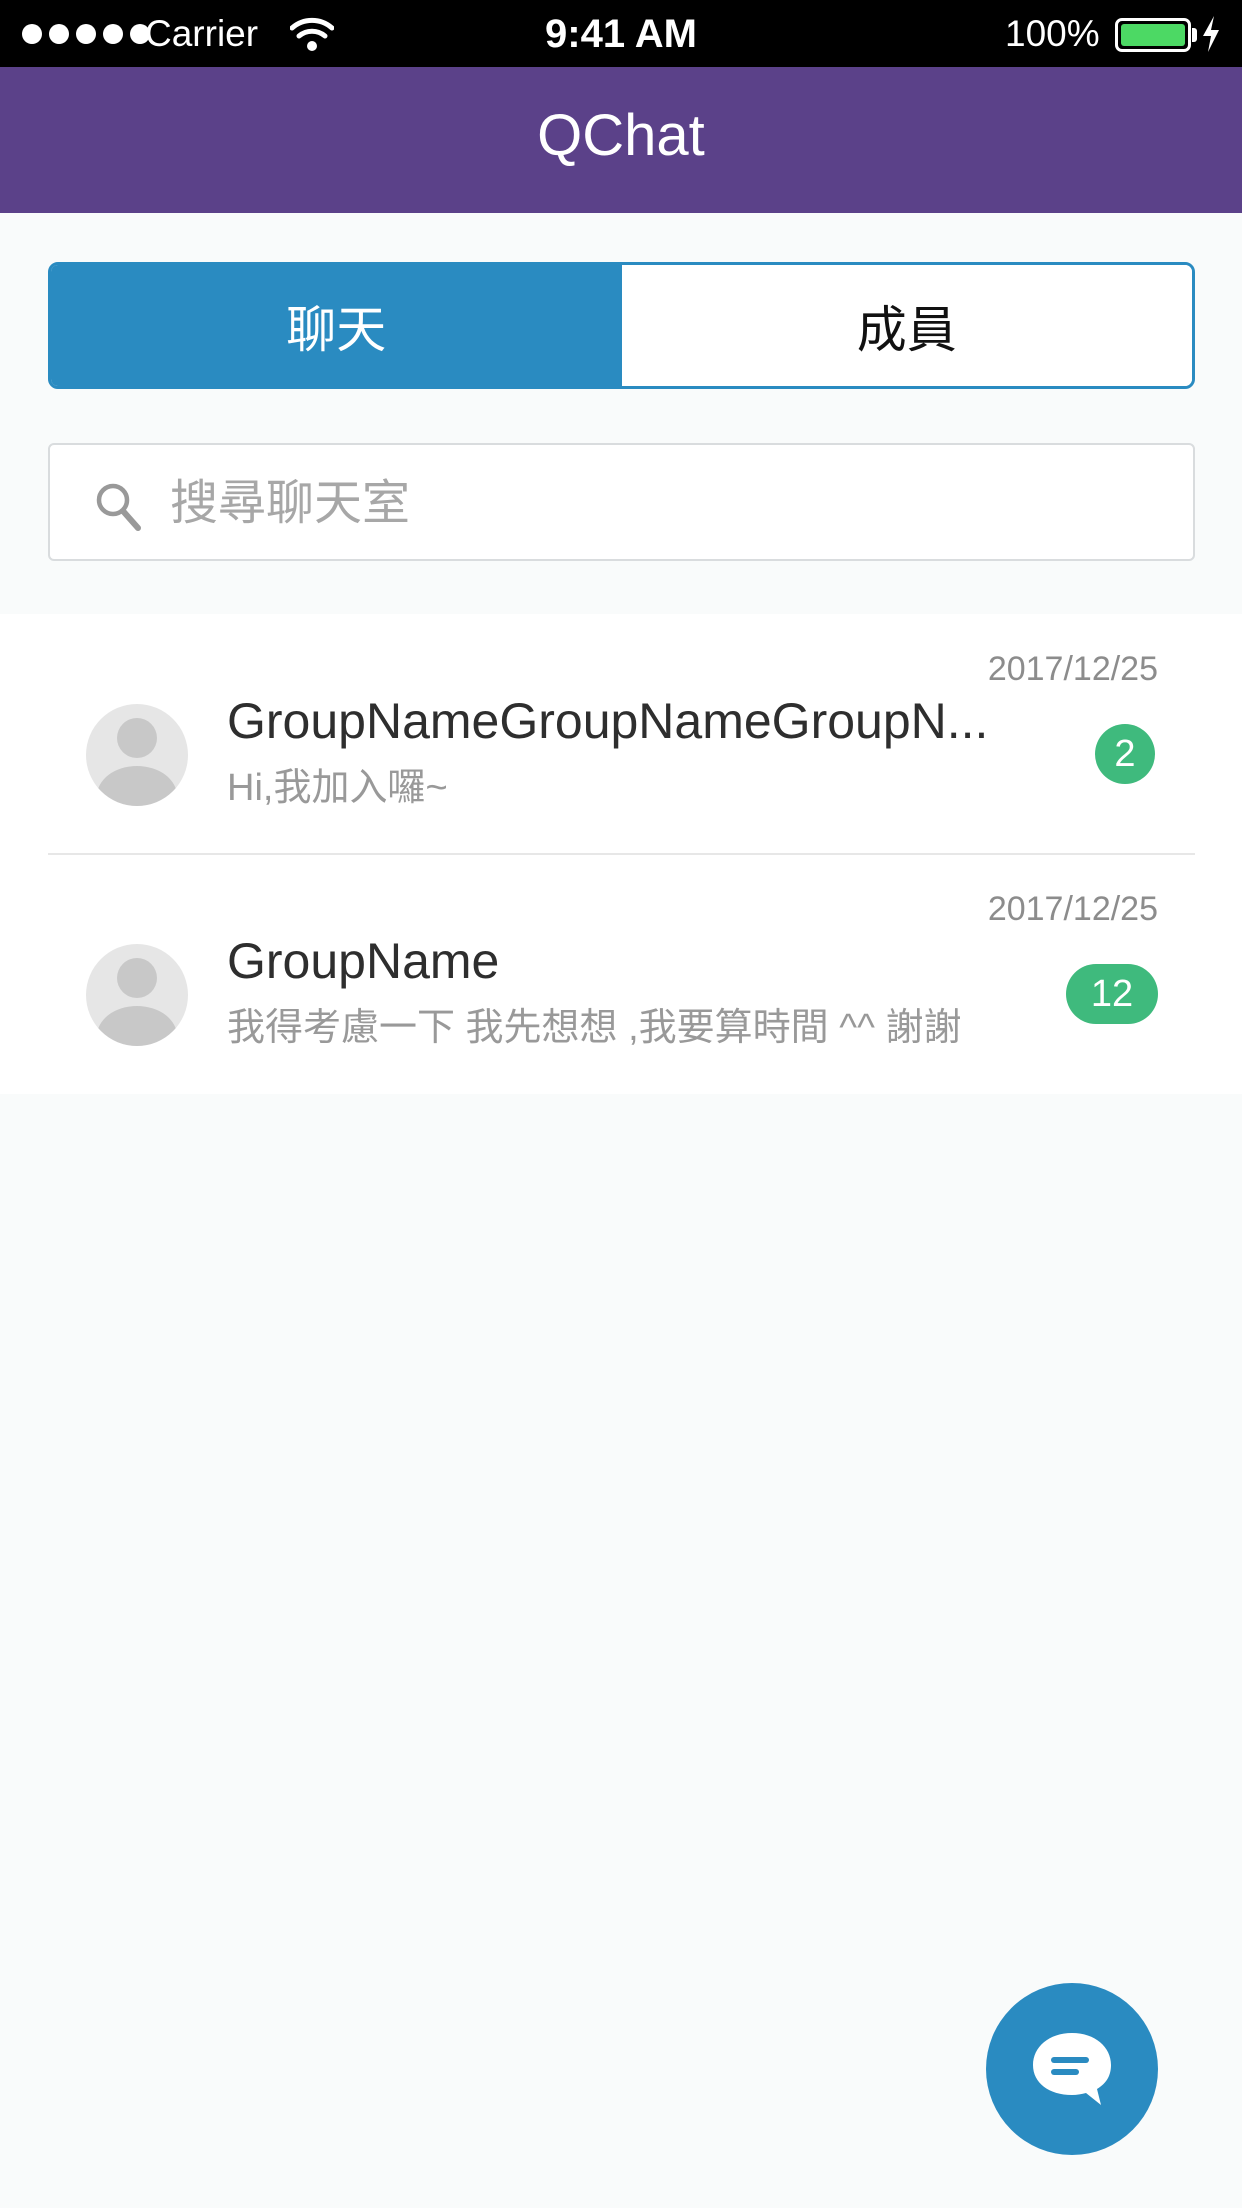  Describe the element at coordinates (1211, 36) in the screenshot. I see `charging-bolt-icon` at that location.